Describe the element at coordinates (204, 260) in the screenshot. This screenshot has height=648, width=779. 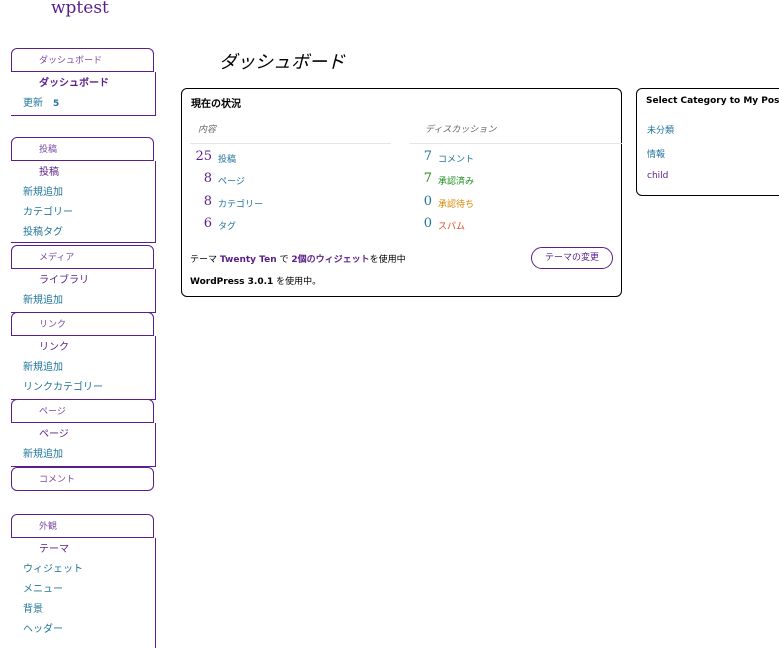
I see `theme-prefix: テーマ` at that location.